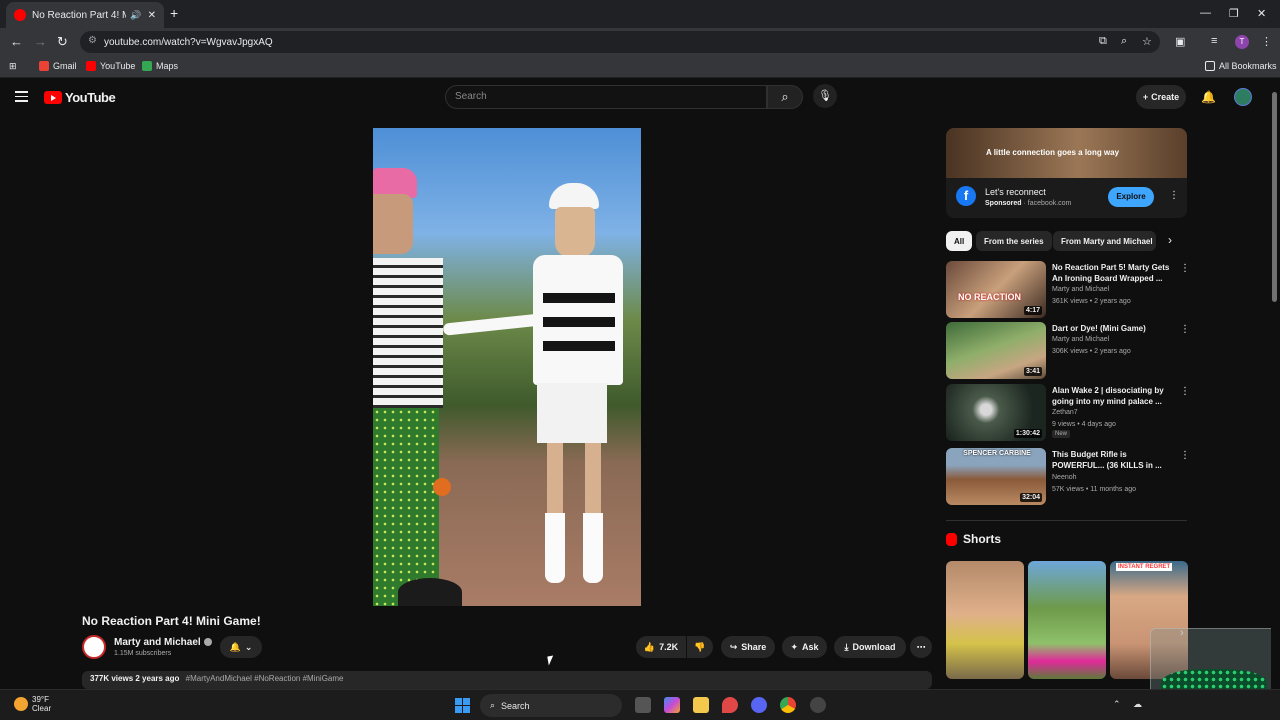  I want to click on divider, so click(1066, 520).